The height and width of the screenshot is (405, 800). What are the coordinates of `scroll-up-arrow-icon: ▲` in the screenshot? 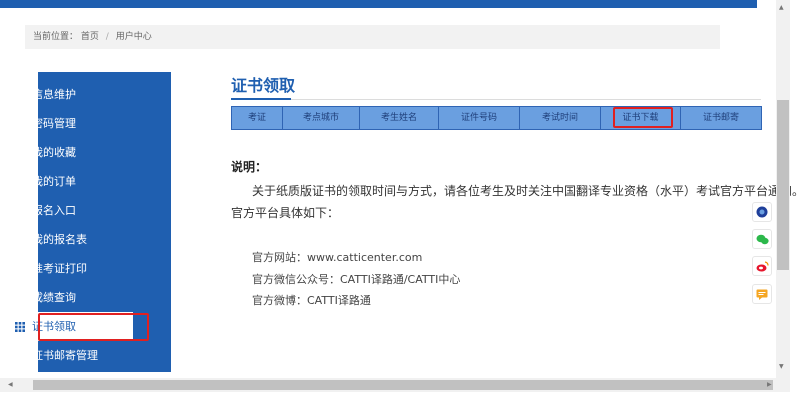 It's located at (781, 7).